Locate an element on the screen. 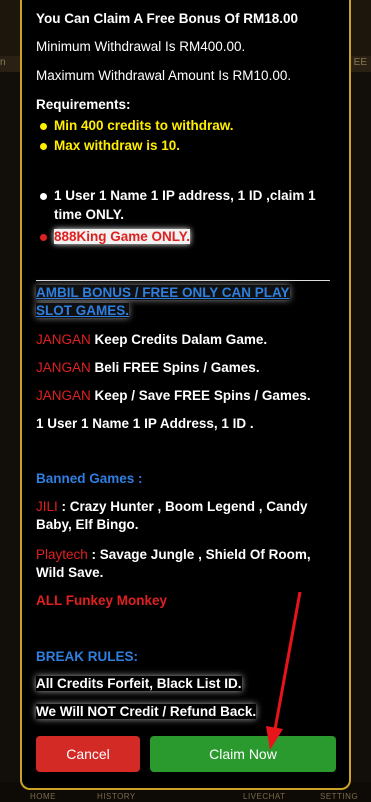  arrow-shaft is located at coordinates (287, 663).